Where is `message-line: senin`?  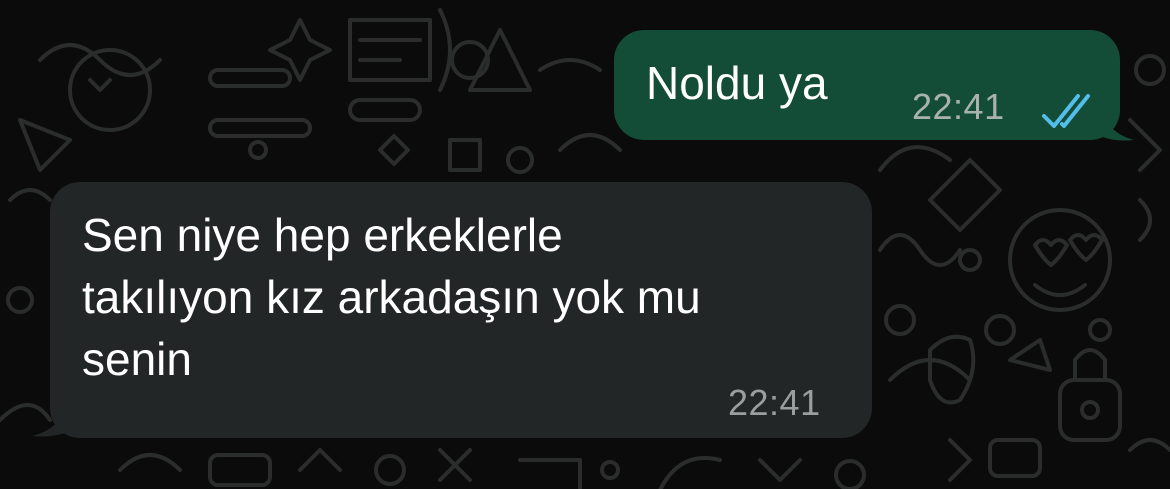
message-line: senin is located at coordinates (137, 359).